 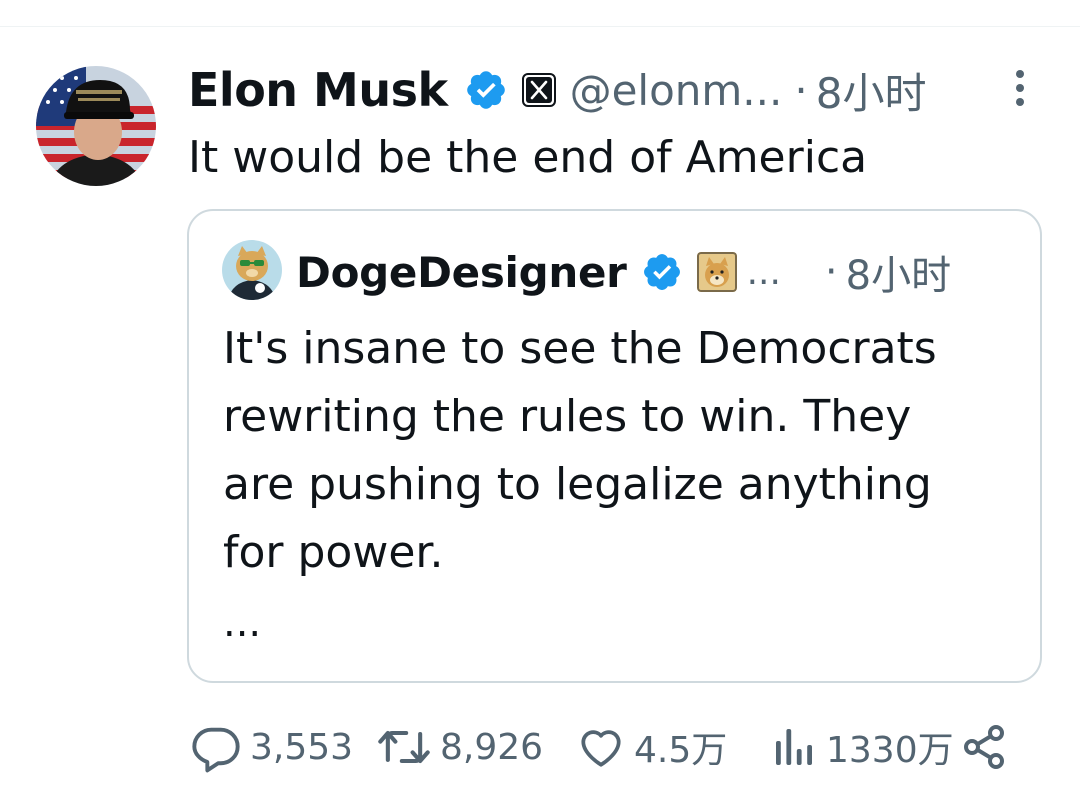 I want to click on quoted-tweet-header: DogeDesigner ... · 8小时, so click(x=656, y=272).